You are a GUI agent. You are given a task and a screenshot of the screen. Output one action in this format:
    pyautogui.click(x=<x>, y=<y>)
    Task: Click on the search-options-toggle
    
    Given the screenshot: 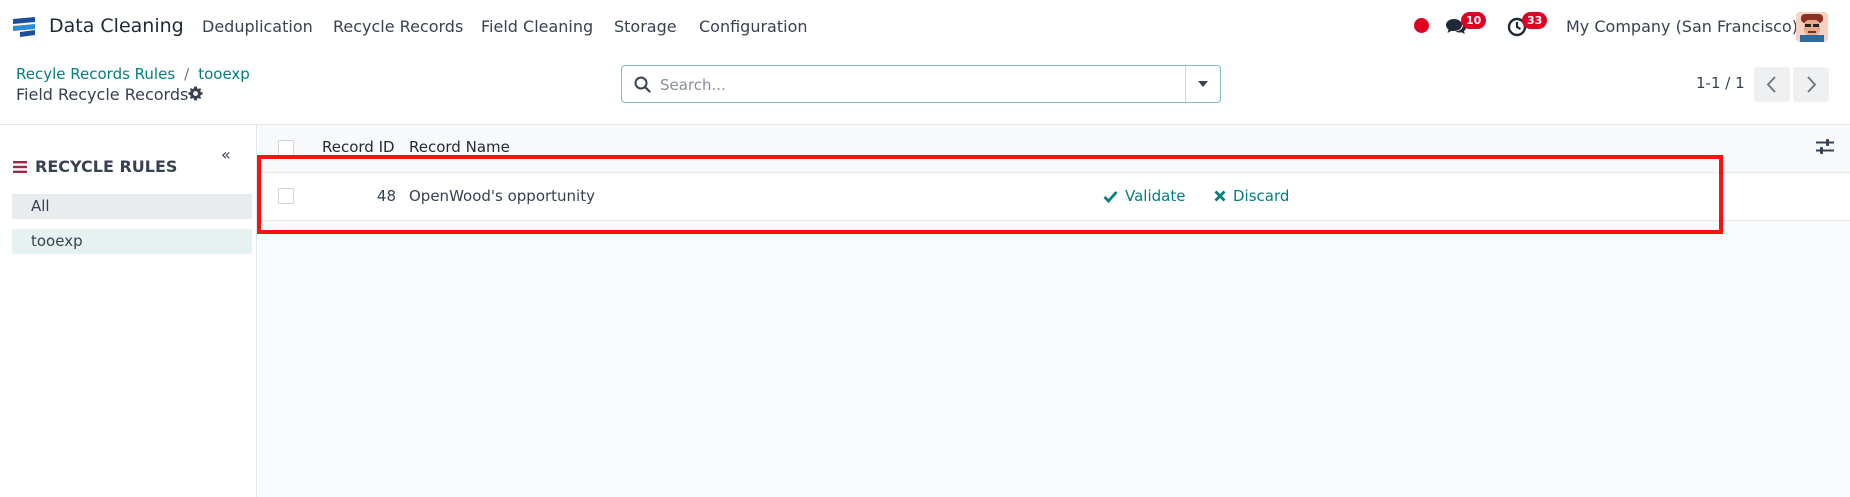 What is the action you would take?
    pyautogui.click(x=1202, y=84)
    